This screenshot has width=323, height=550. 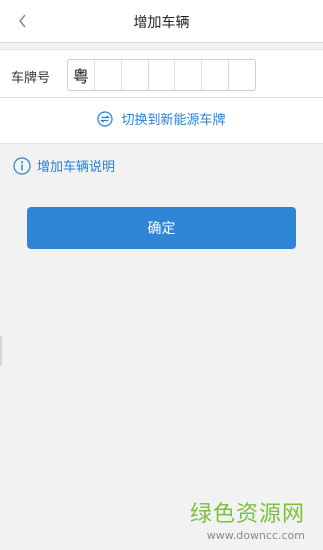 I want to click on plate-cell-province: 粤, so click(x=81, y=75).